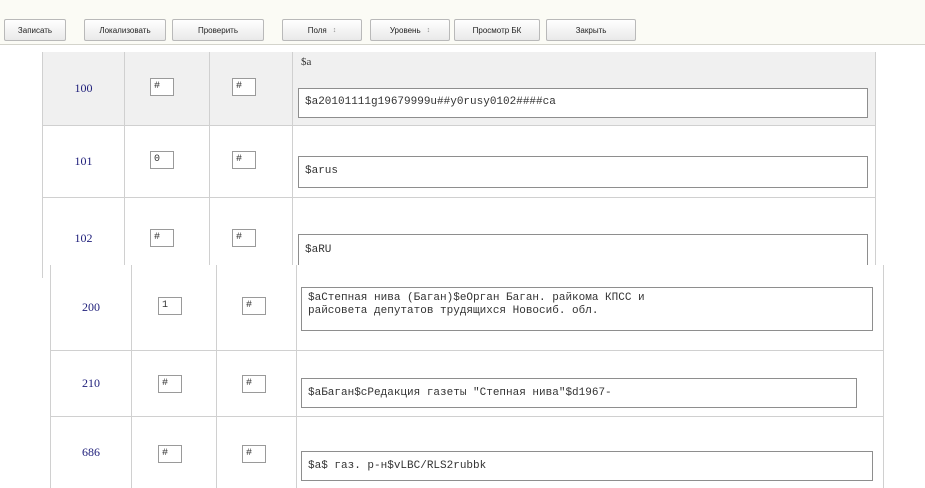  I want to click on grid-border, so click(883, 376).